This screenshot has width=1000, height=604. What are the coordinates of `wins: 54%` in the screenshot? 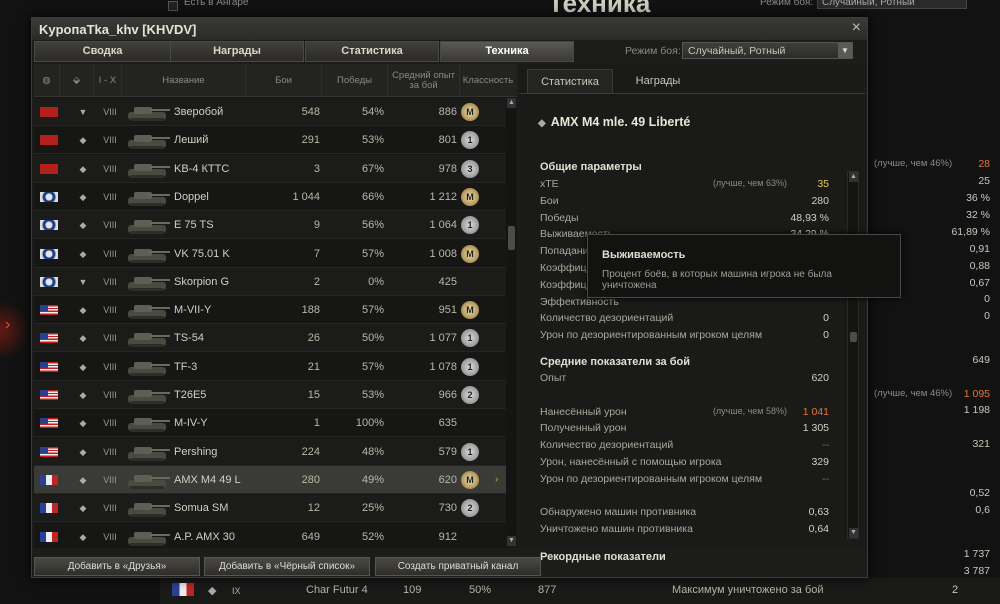 It's located at (372, 112).